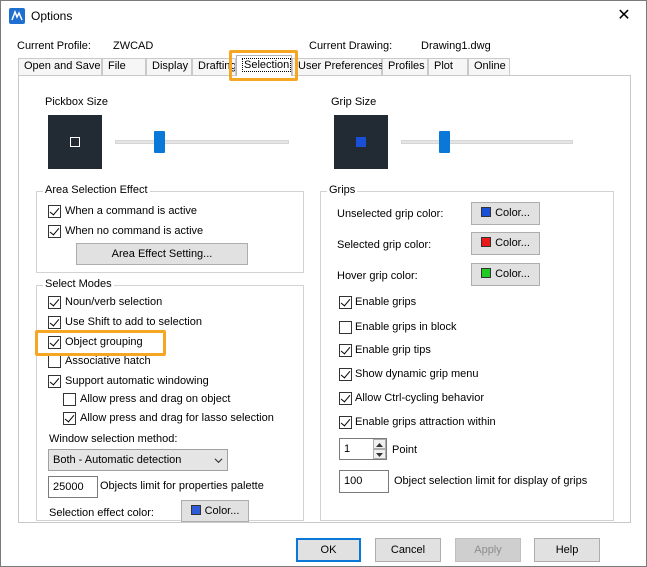 The width and height of the screenshot is (647, 567). Describe the element at coordinates (328, 550) in the screenshot. I see `ok-button: OK` at that location.